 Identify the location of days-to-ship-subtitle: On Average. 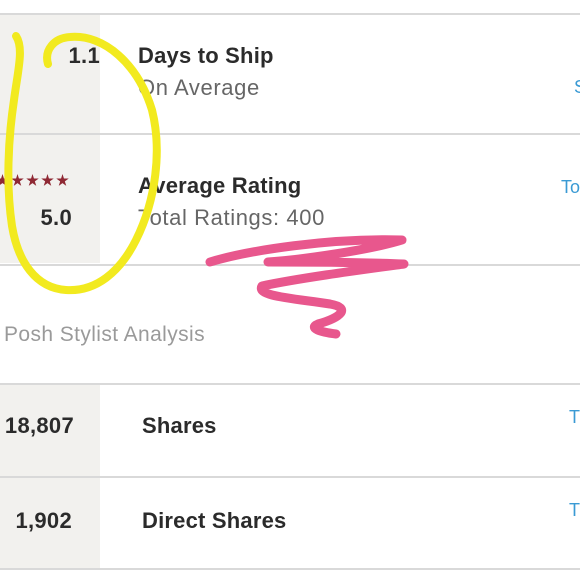
(199, 87).